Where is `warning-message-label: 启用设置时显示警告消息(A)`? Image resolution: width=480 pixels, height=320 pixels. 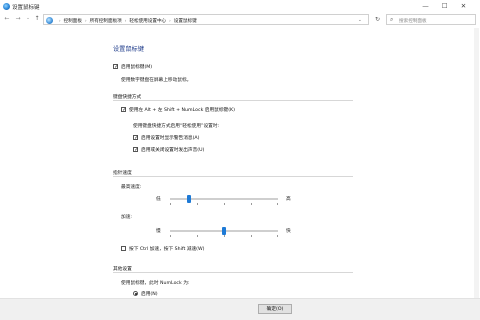
warning-message-label: 启用设置时显示警告消息(A) is located at coordinates (170, 138).